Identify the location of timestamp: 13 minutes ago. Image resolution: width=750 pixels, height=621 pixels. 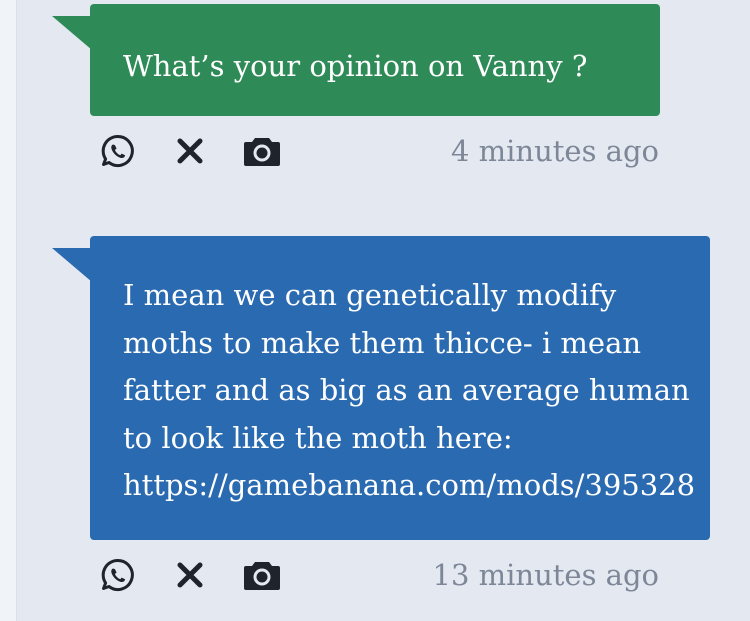
(545, 575).